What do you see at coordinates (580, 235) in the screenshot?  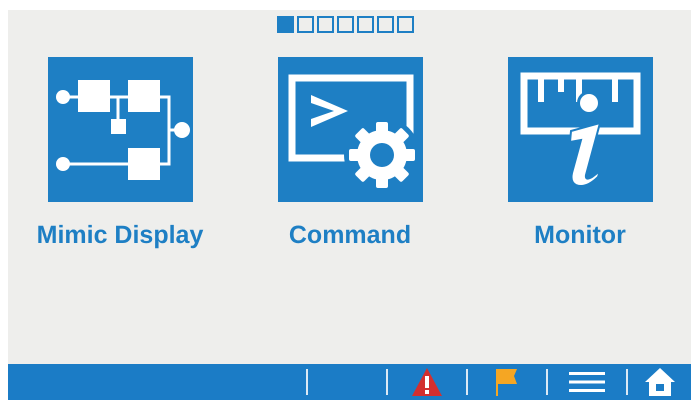 I see `tile-label: Monitor` at bounding box center [580, 235].